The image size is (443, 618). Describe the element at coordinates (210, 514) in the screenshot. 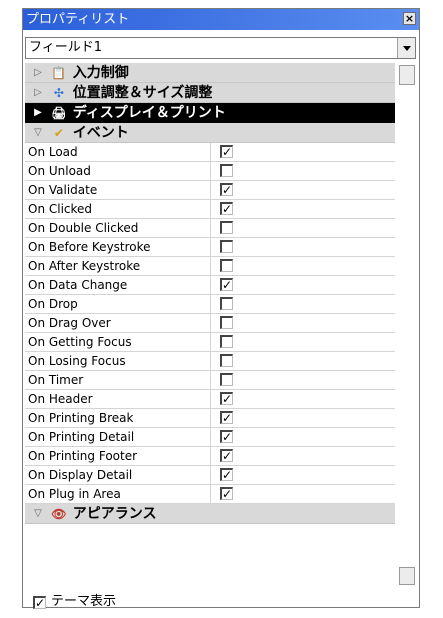

I see `section-appearance: ▽ 👁 アピアランス` at that location.